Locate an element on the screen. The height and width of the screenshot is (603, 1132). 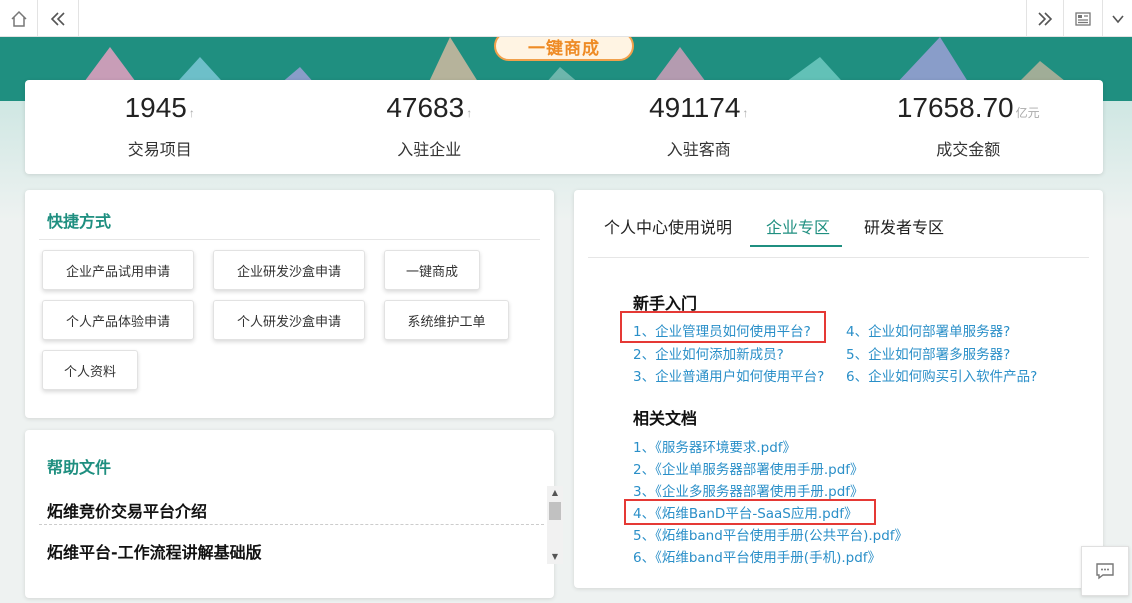
tab-enterprise: 企业专区 is located at coordinates (798, 226).